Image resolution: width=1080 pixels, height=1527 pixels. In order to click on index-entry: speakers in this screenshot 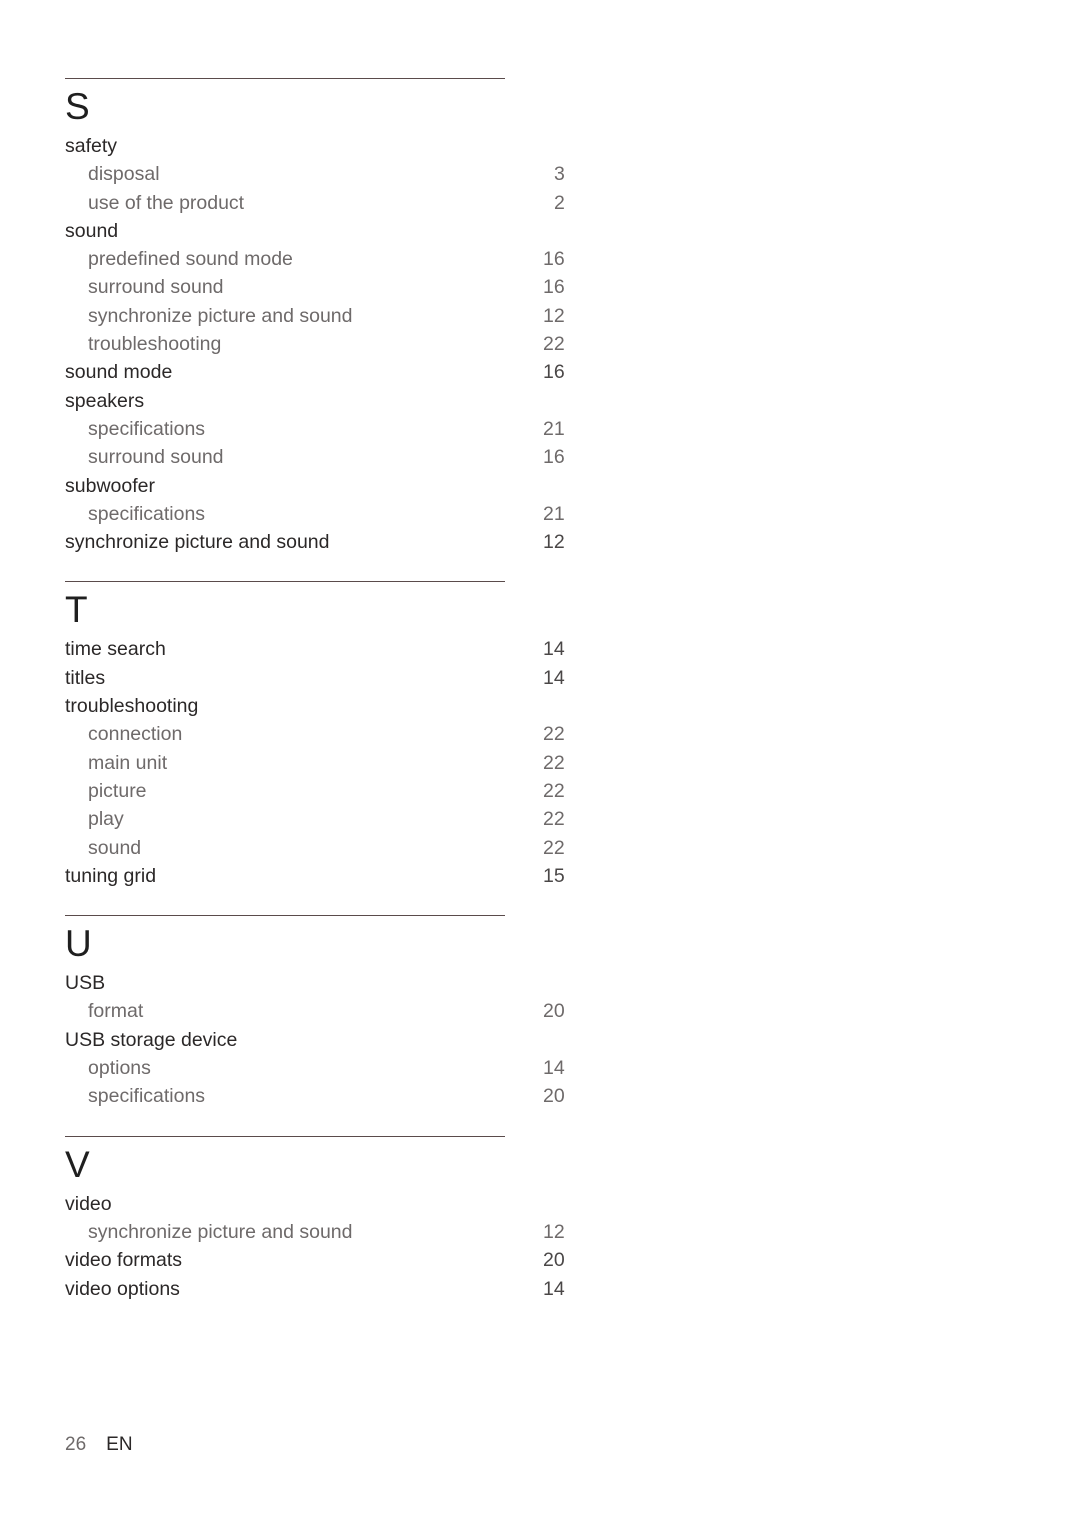, I will do `click(285, 401)`.